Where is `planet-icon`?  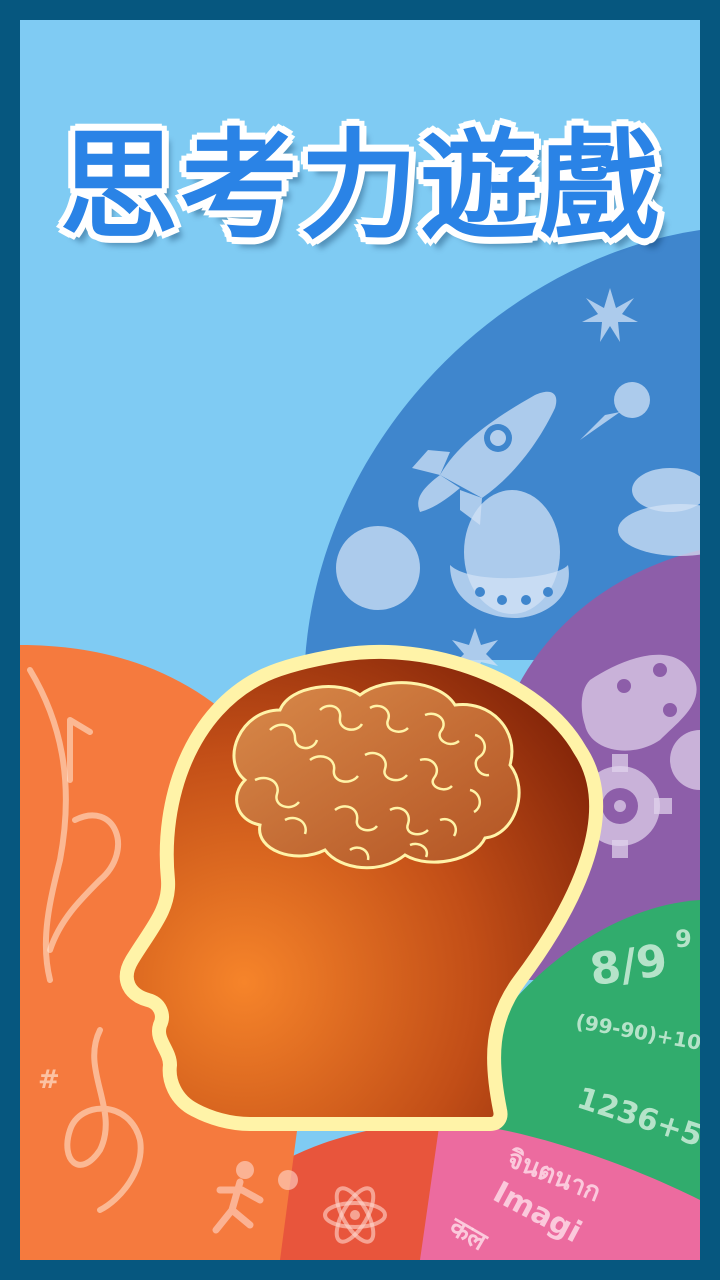
planet-icon is located at coordinates (378, 568).